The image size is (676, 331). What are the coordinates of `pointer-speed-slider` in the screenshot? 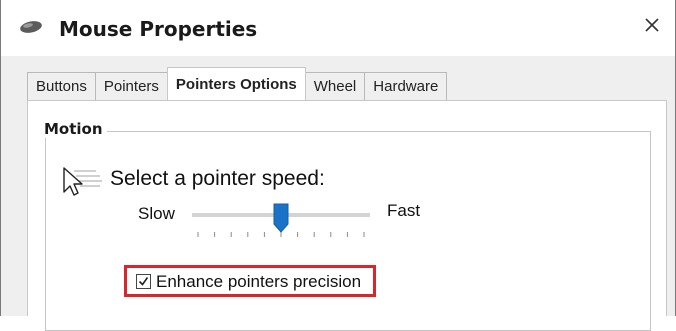 It's located at (281, 221).